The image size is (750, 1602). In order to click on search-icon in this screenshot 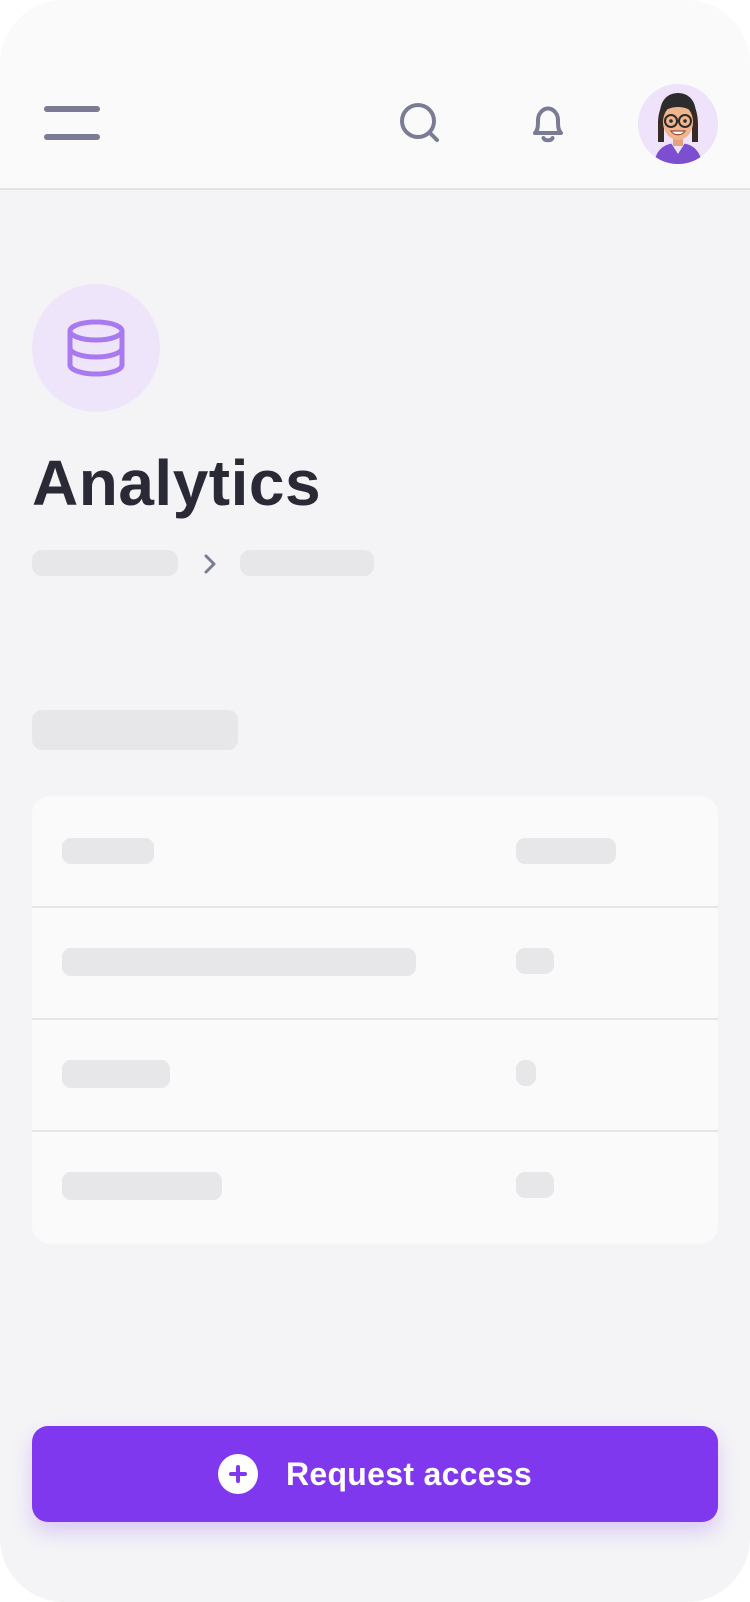, I will do `click(419, 122)`.